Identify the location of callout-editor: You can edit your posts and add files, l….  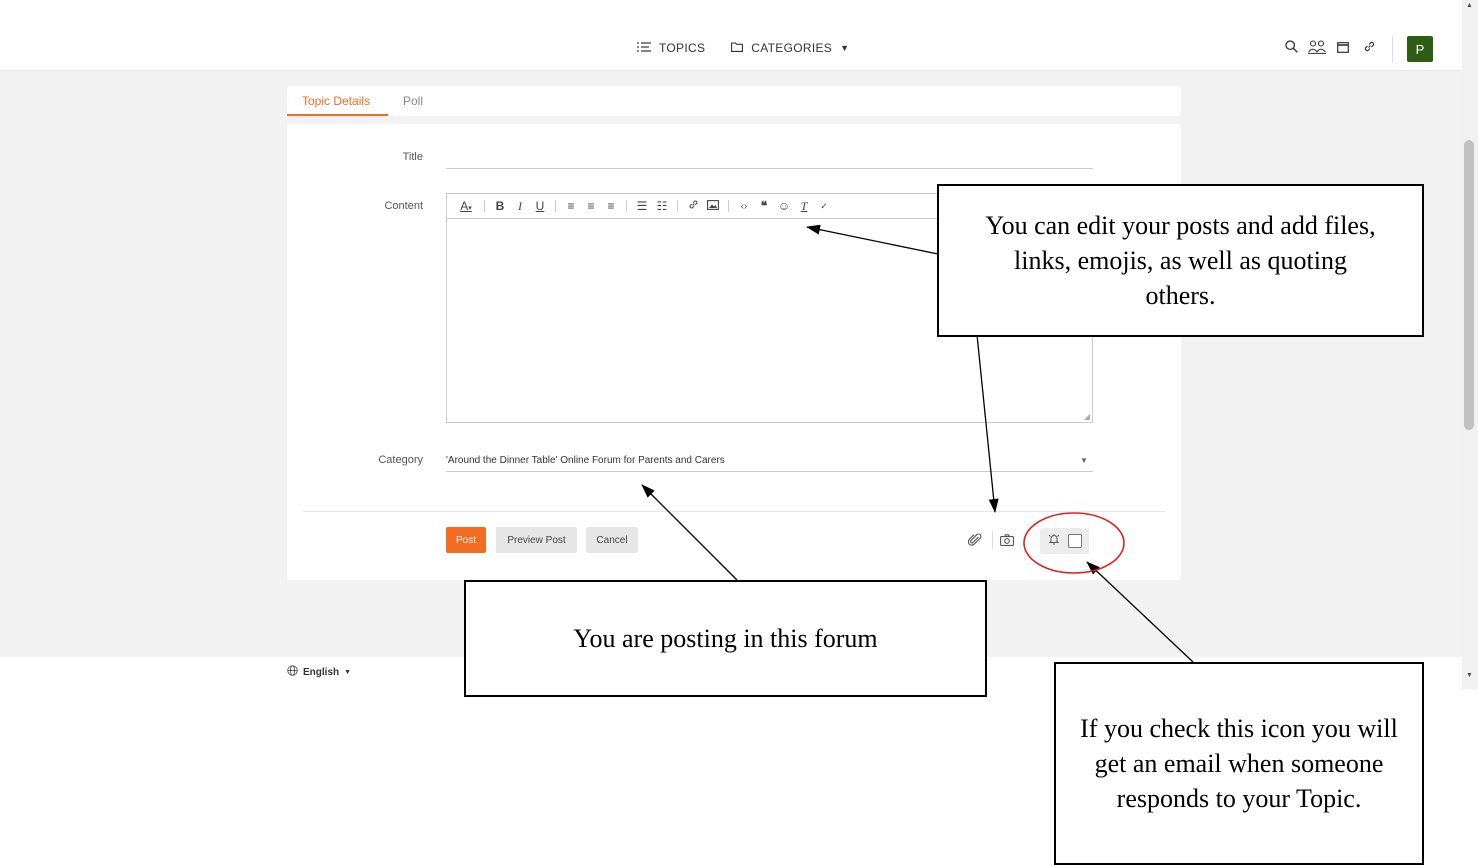
(1180, 260).